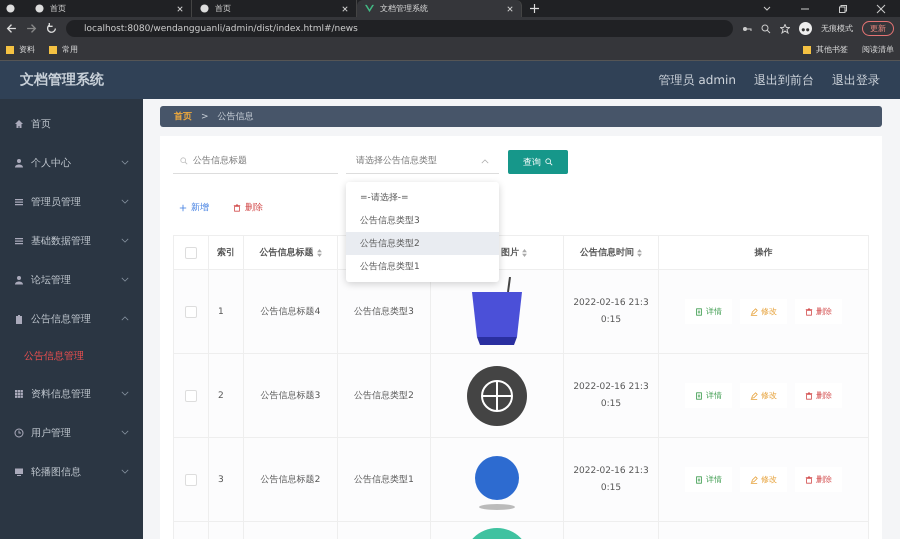 This screenshot has height=539, width=900. Describe the element at coordinates (71, 240) in the screenshot. I see `sidebar-item: 基础数据管理` at that location.